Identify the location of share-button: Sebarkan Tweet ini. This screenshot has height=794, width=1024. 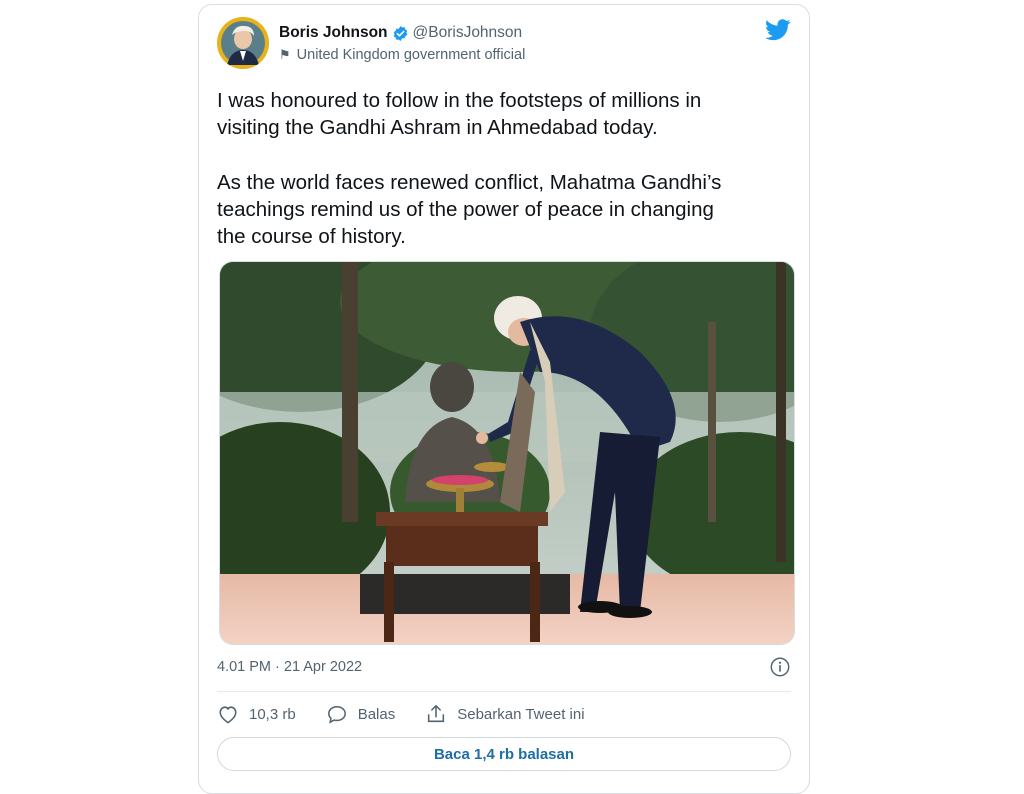
(505, 714).